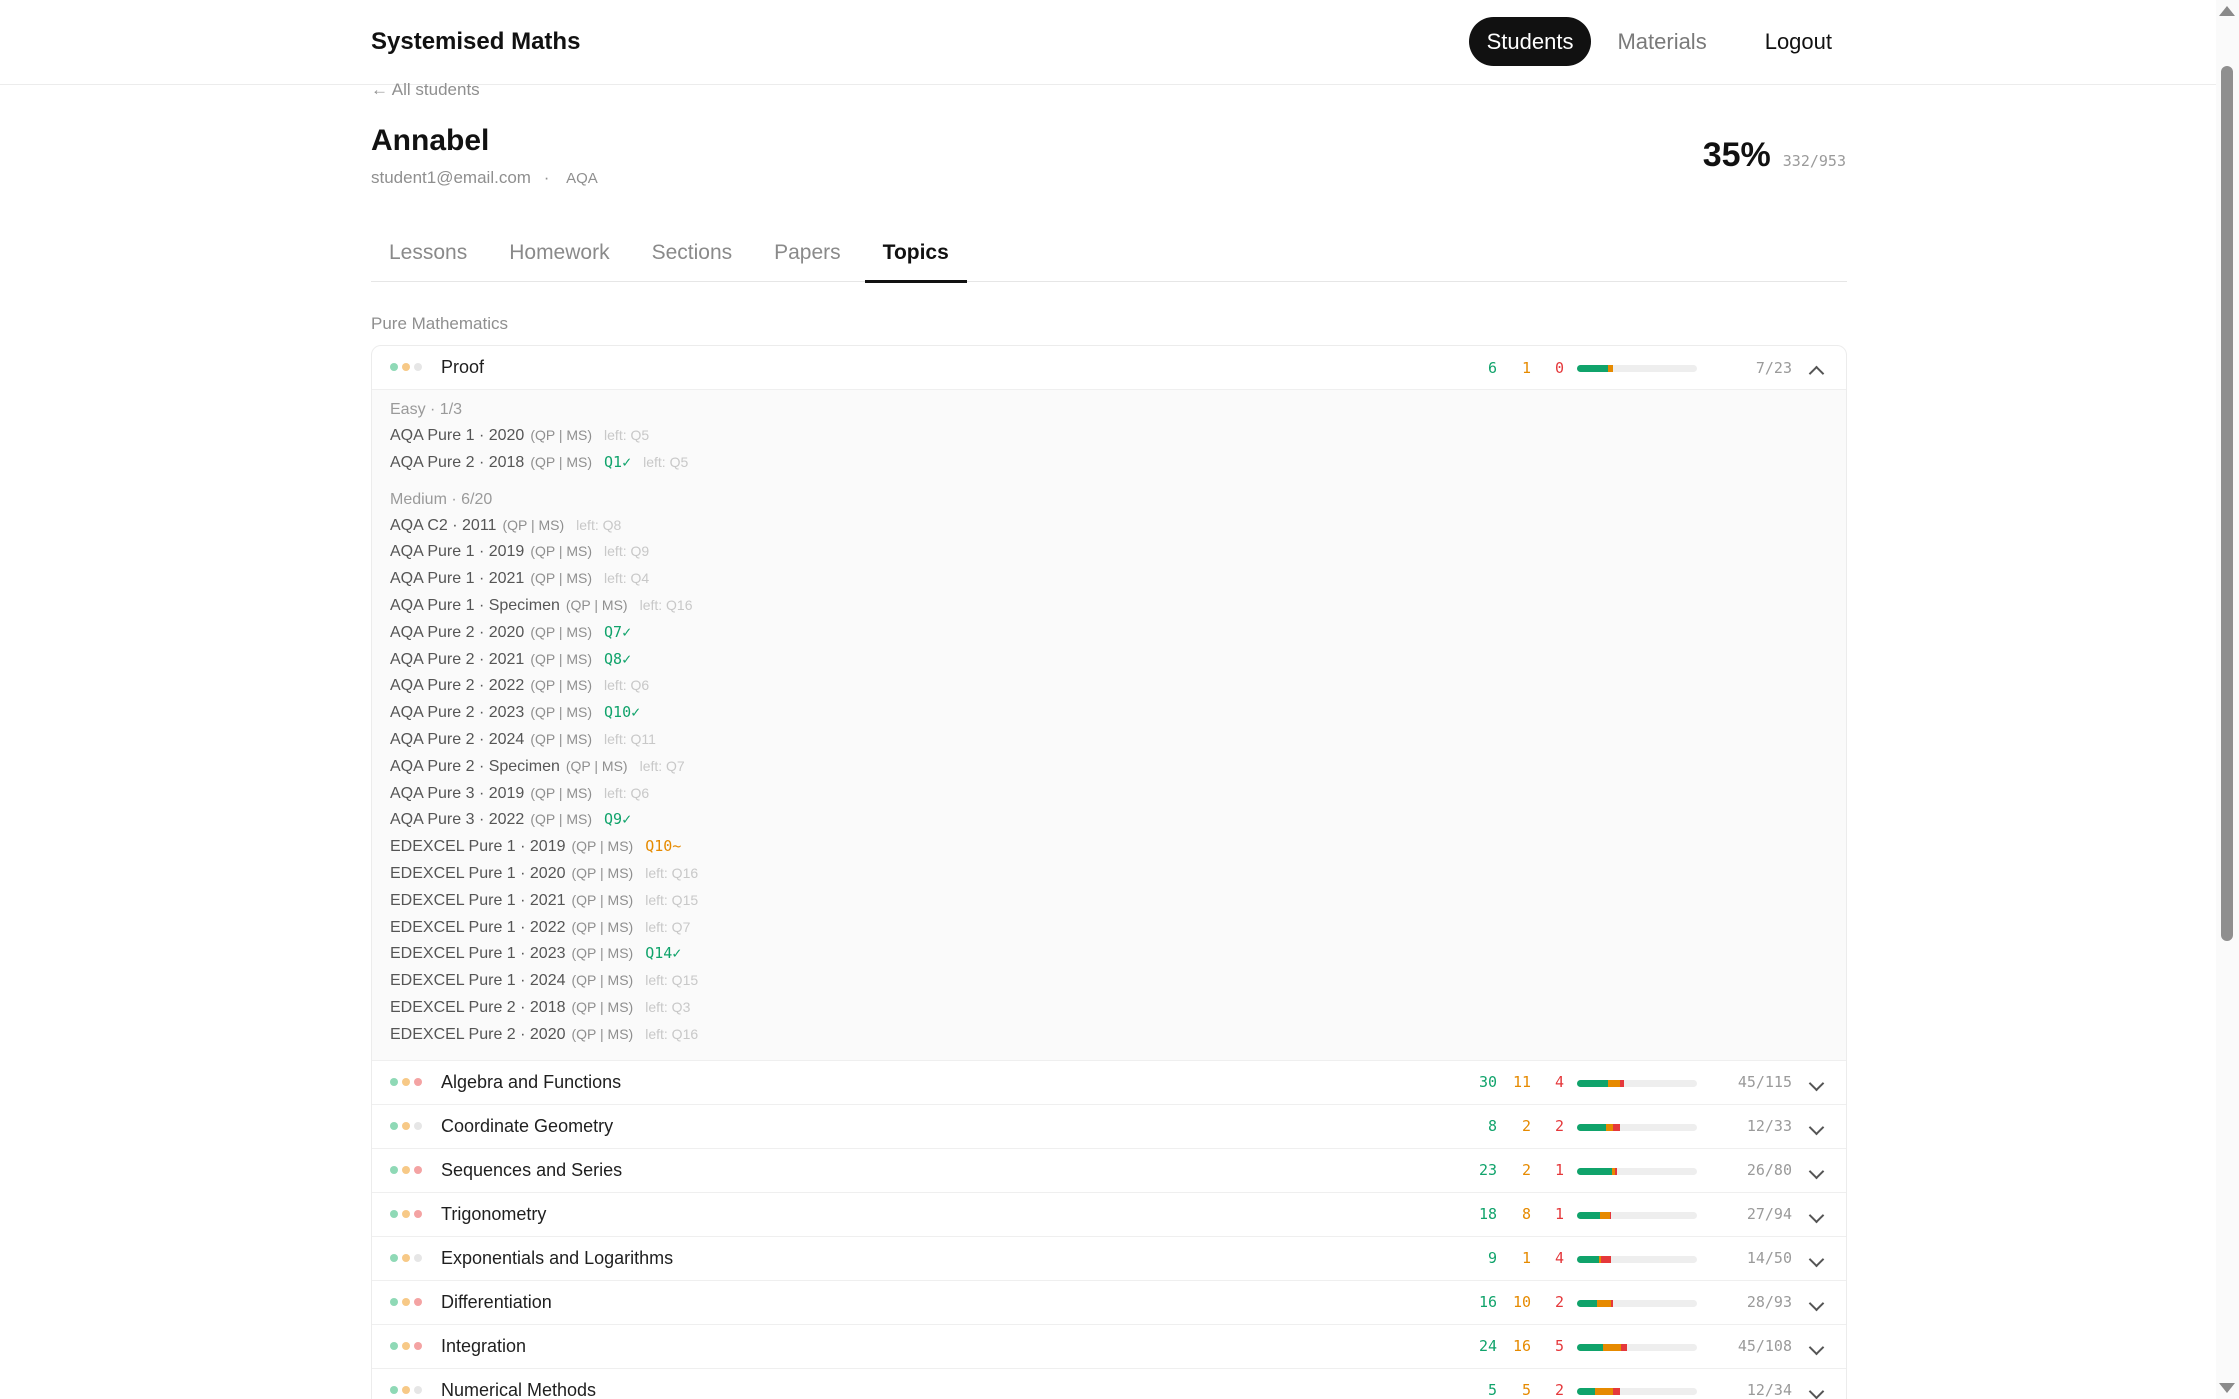 The height and width of the screenshot is (1399, 2239). I want to click on question-status: left: Q11, so click(630, 738).